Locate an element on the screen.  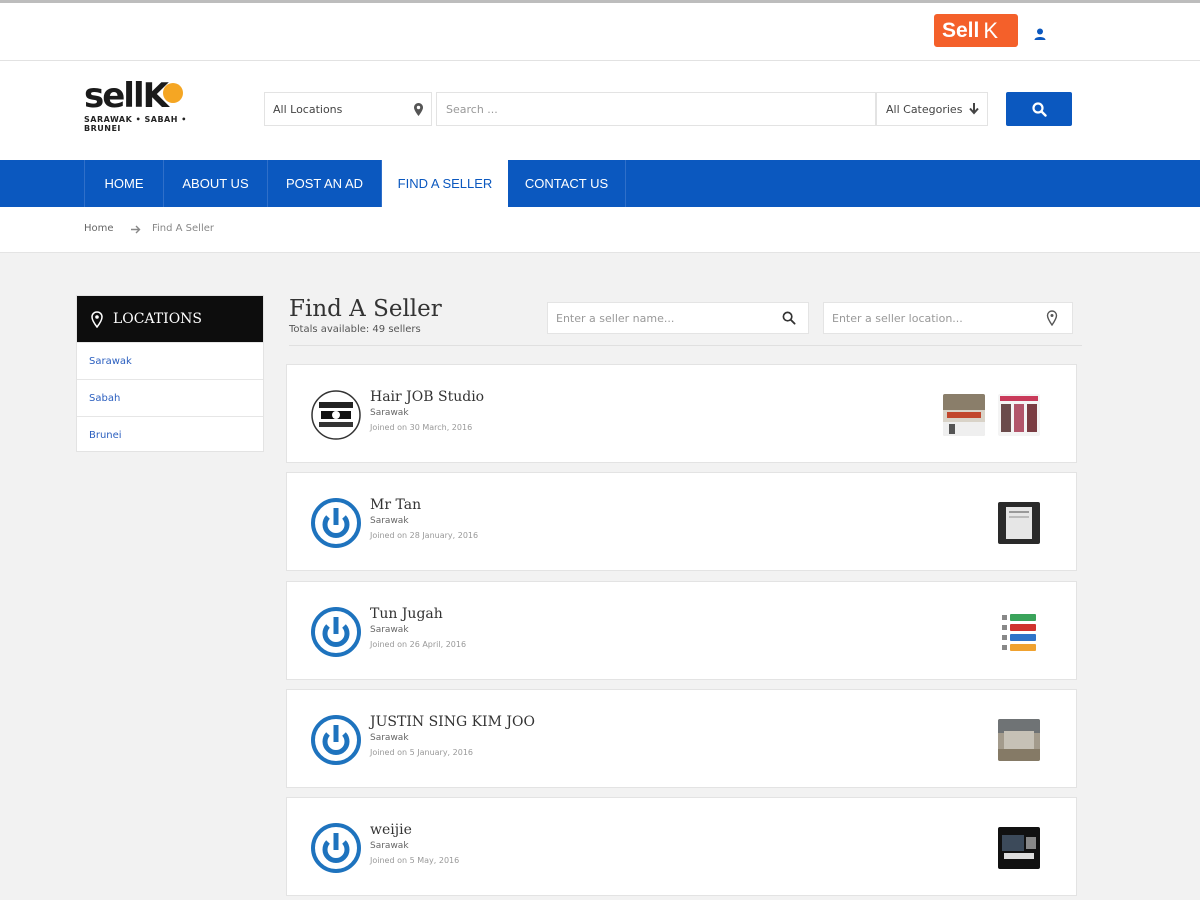
site-logo: sellK SARAWAK • SABAH • BRUNEI is located at coordinates (149, 108).